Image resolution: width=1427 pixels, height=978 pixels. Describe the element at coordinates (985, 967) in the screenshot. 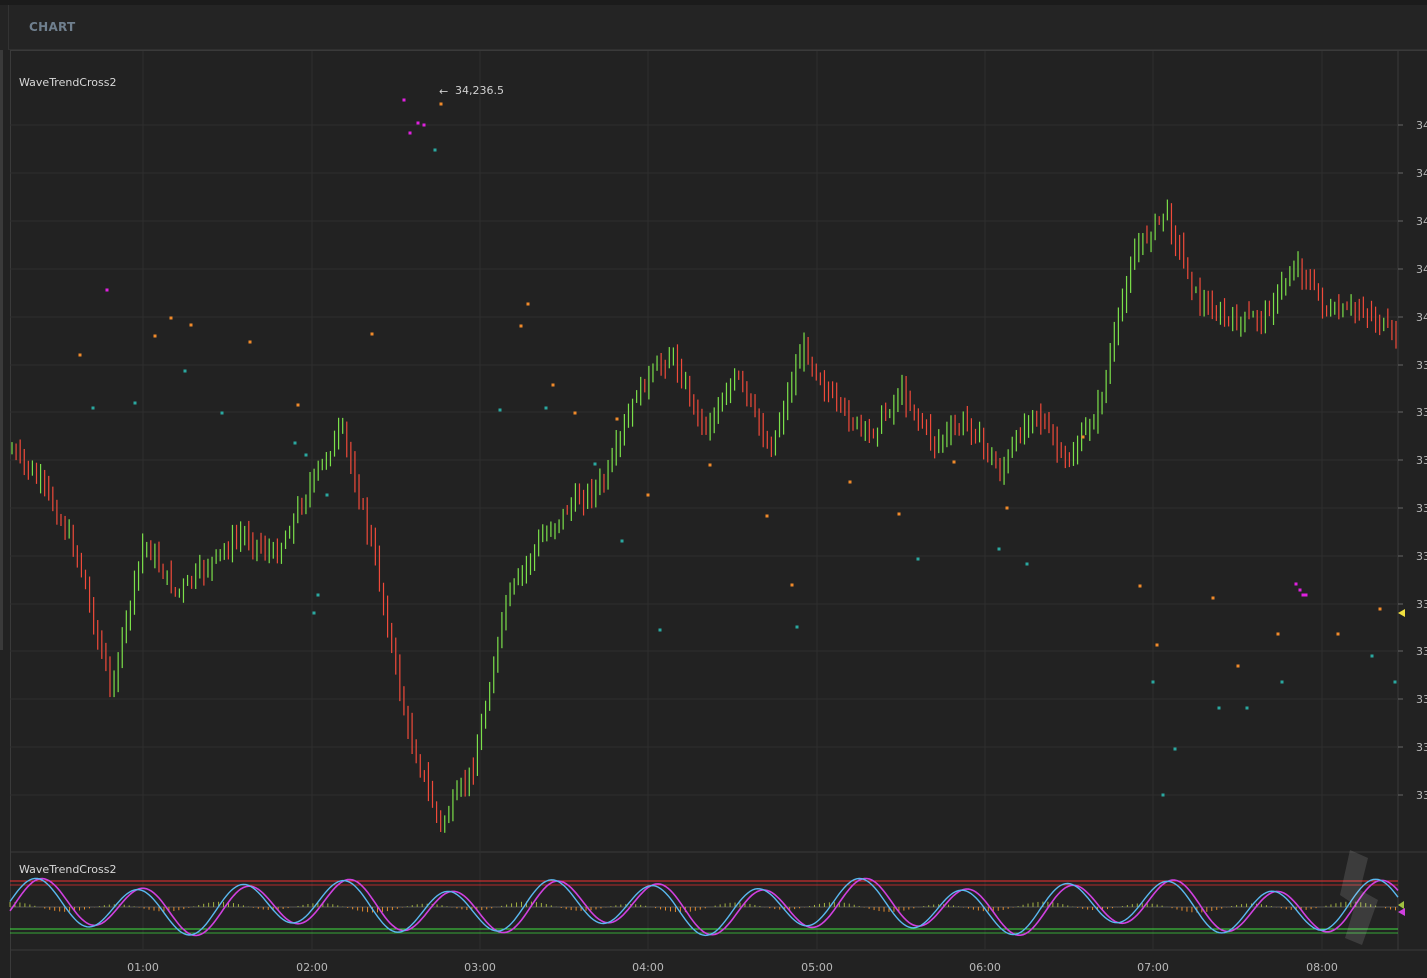

I see `x-tick-label: 06:00` at that location.